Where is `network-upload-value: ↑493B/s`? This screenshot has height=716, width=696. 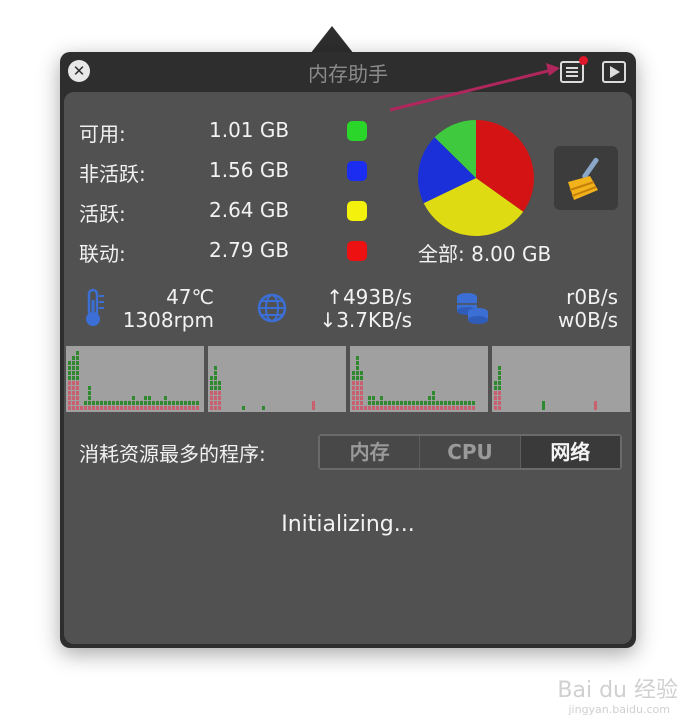
network-upload-value: ↑493B/s is located at coordinates (369, 297).